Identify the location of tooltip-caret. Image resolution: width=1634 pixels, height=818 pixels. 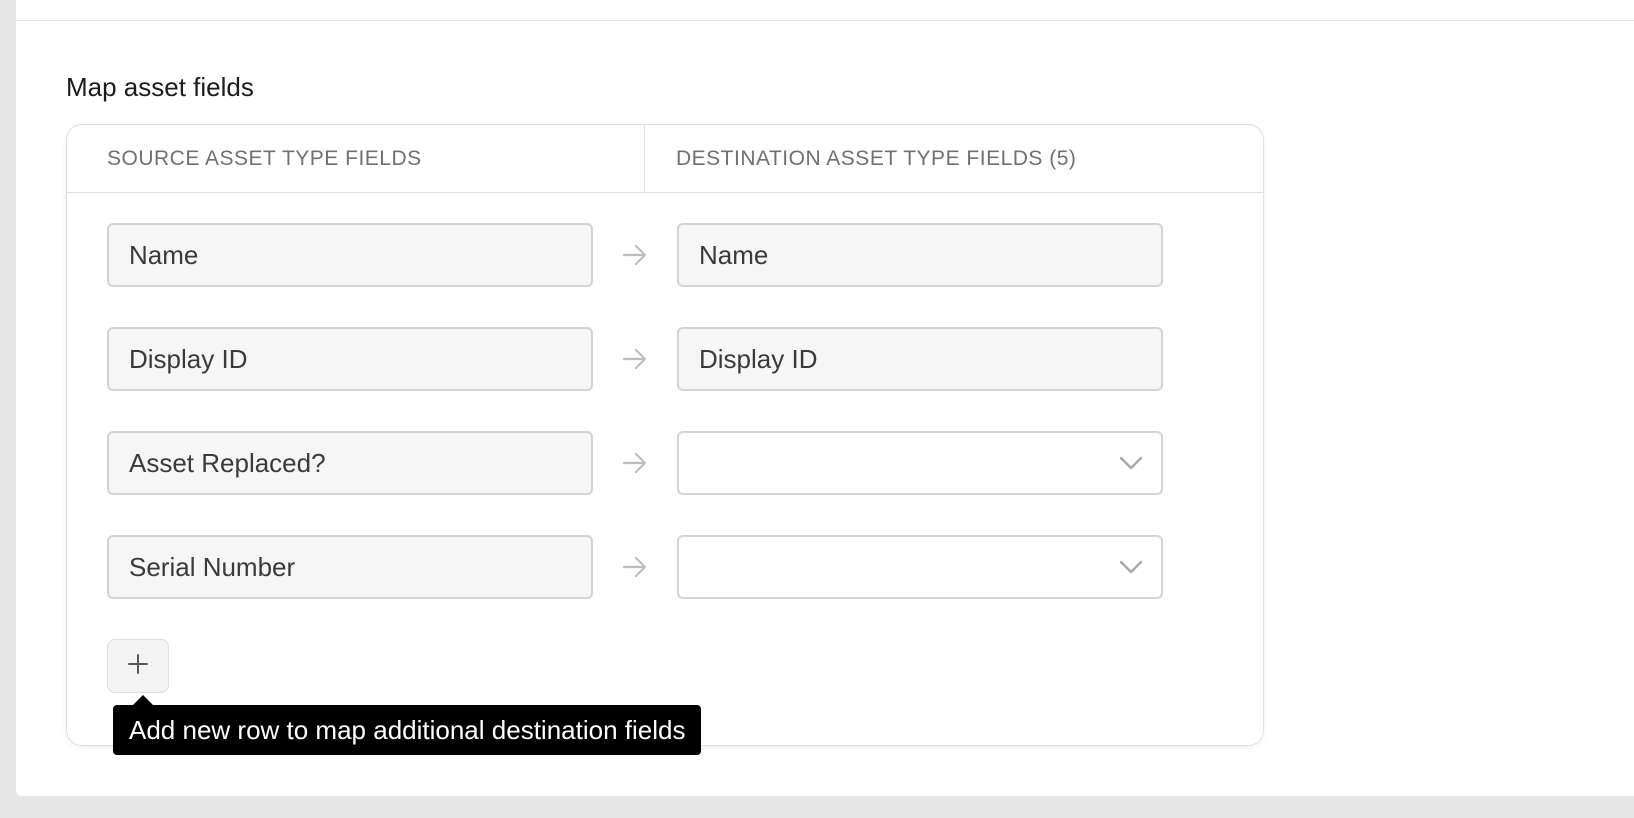
(143, 700).